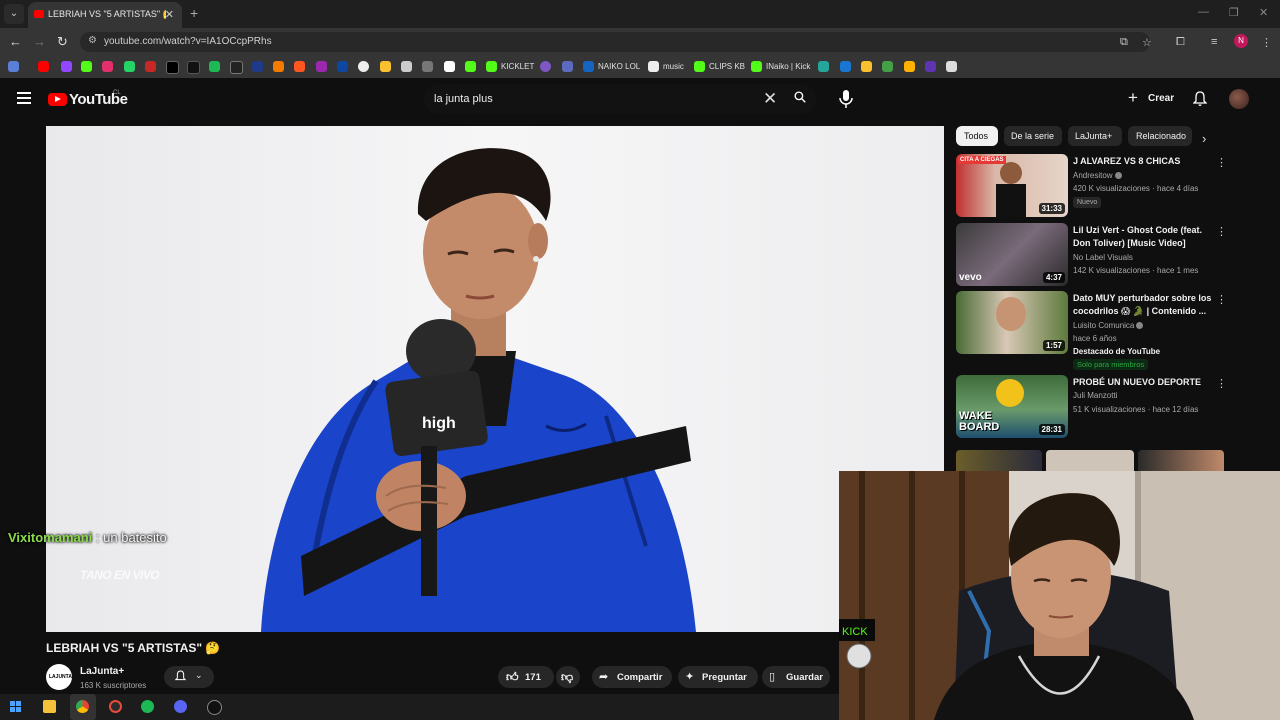 Image resolution: width=1280 pixels, height=720 pixels. What do you see at coordinates (796, 677) in the screenshot?
I see `save-button: ▯ Guardar` at bounding box center [796, 677].